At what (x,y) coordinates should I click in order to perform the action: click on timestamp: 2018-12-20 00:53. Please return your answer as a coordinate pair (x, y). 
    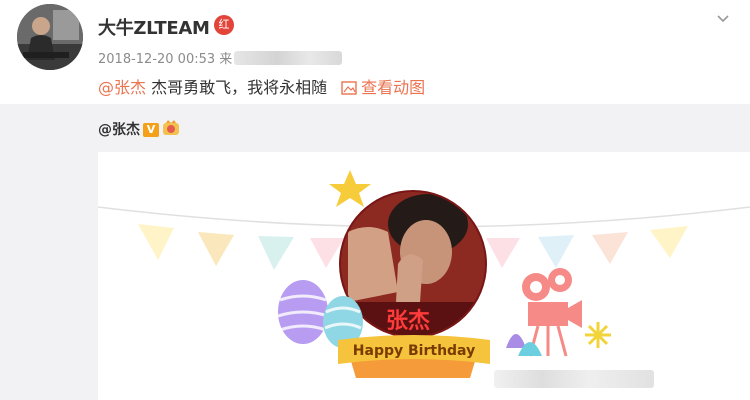
    Looking at the image, I should click on (156, 59).